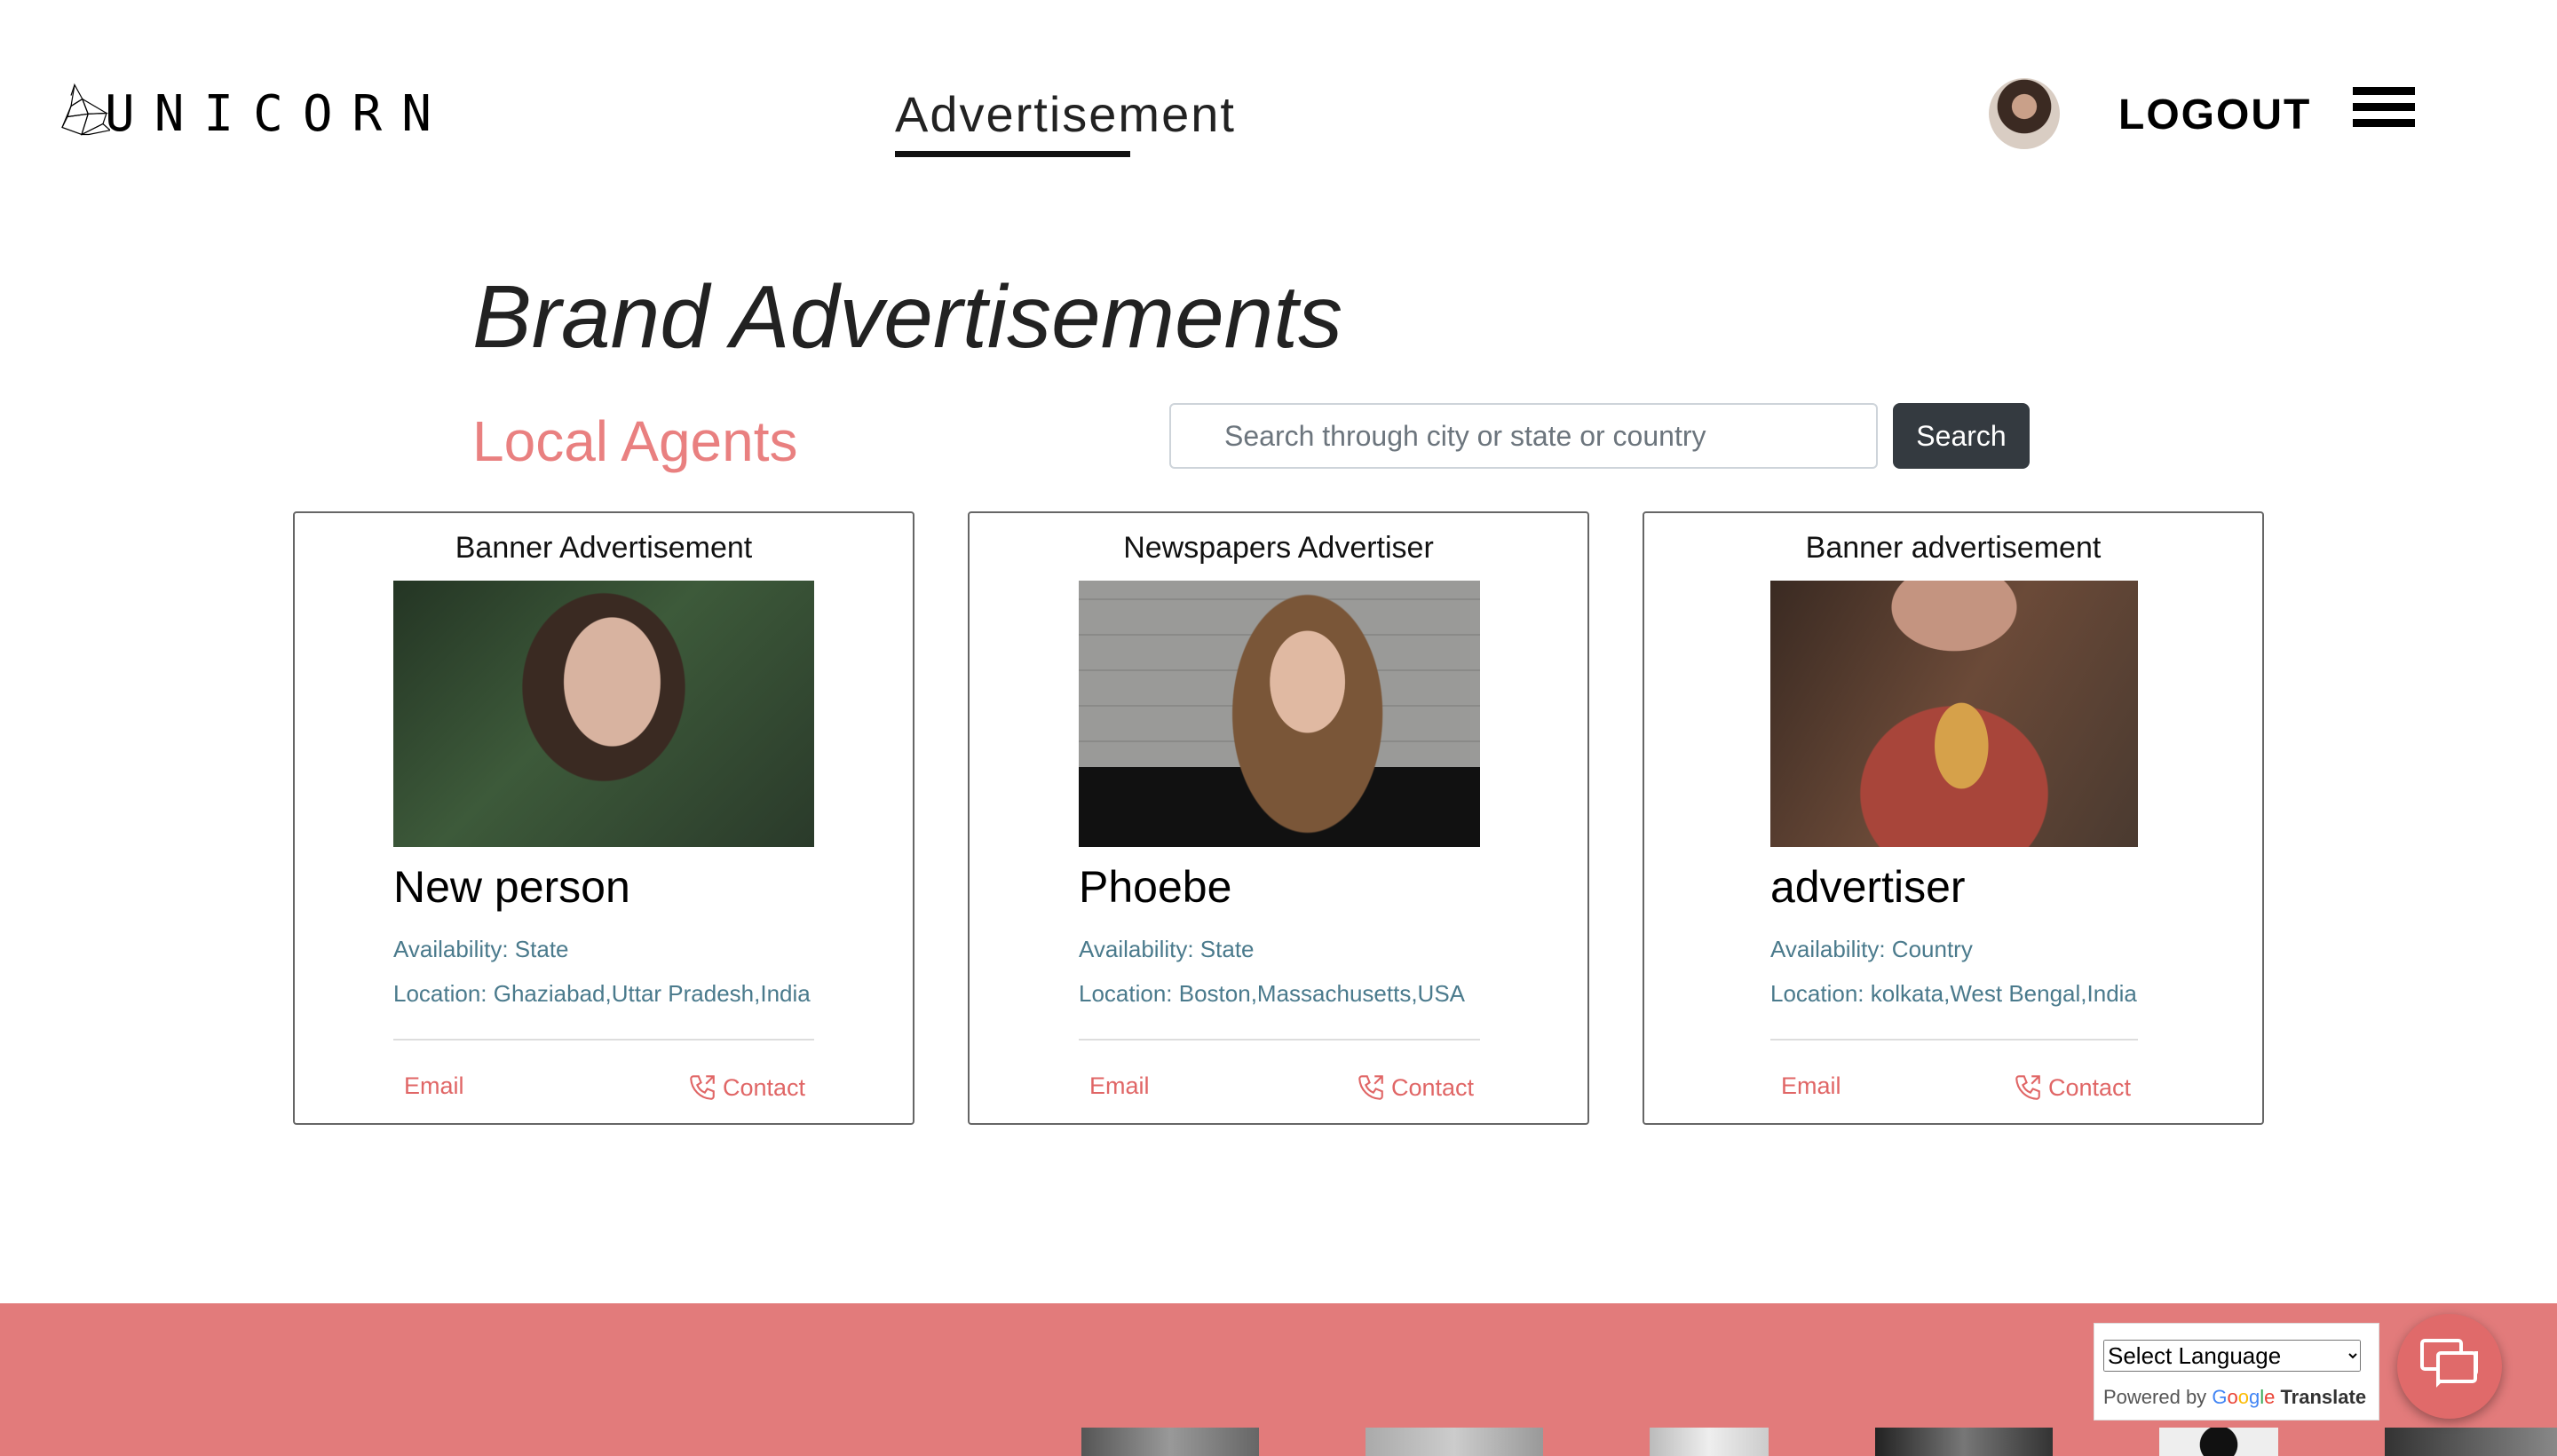 This screenshot has width=2557, height=1456. I want to click on unicorn-head-icon, so click(85, 109).